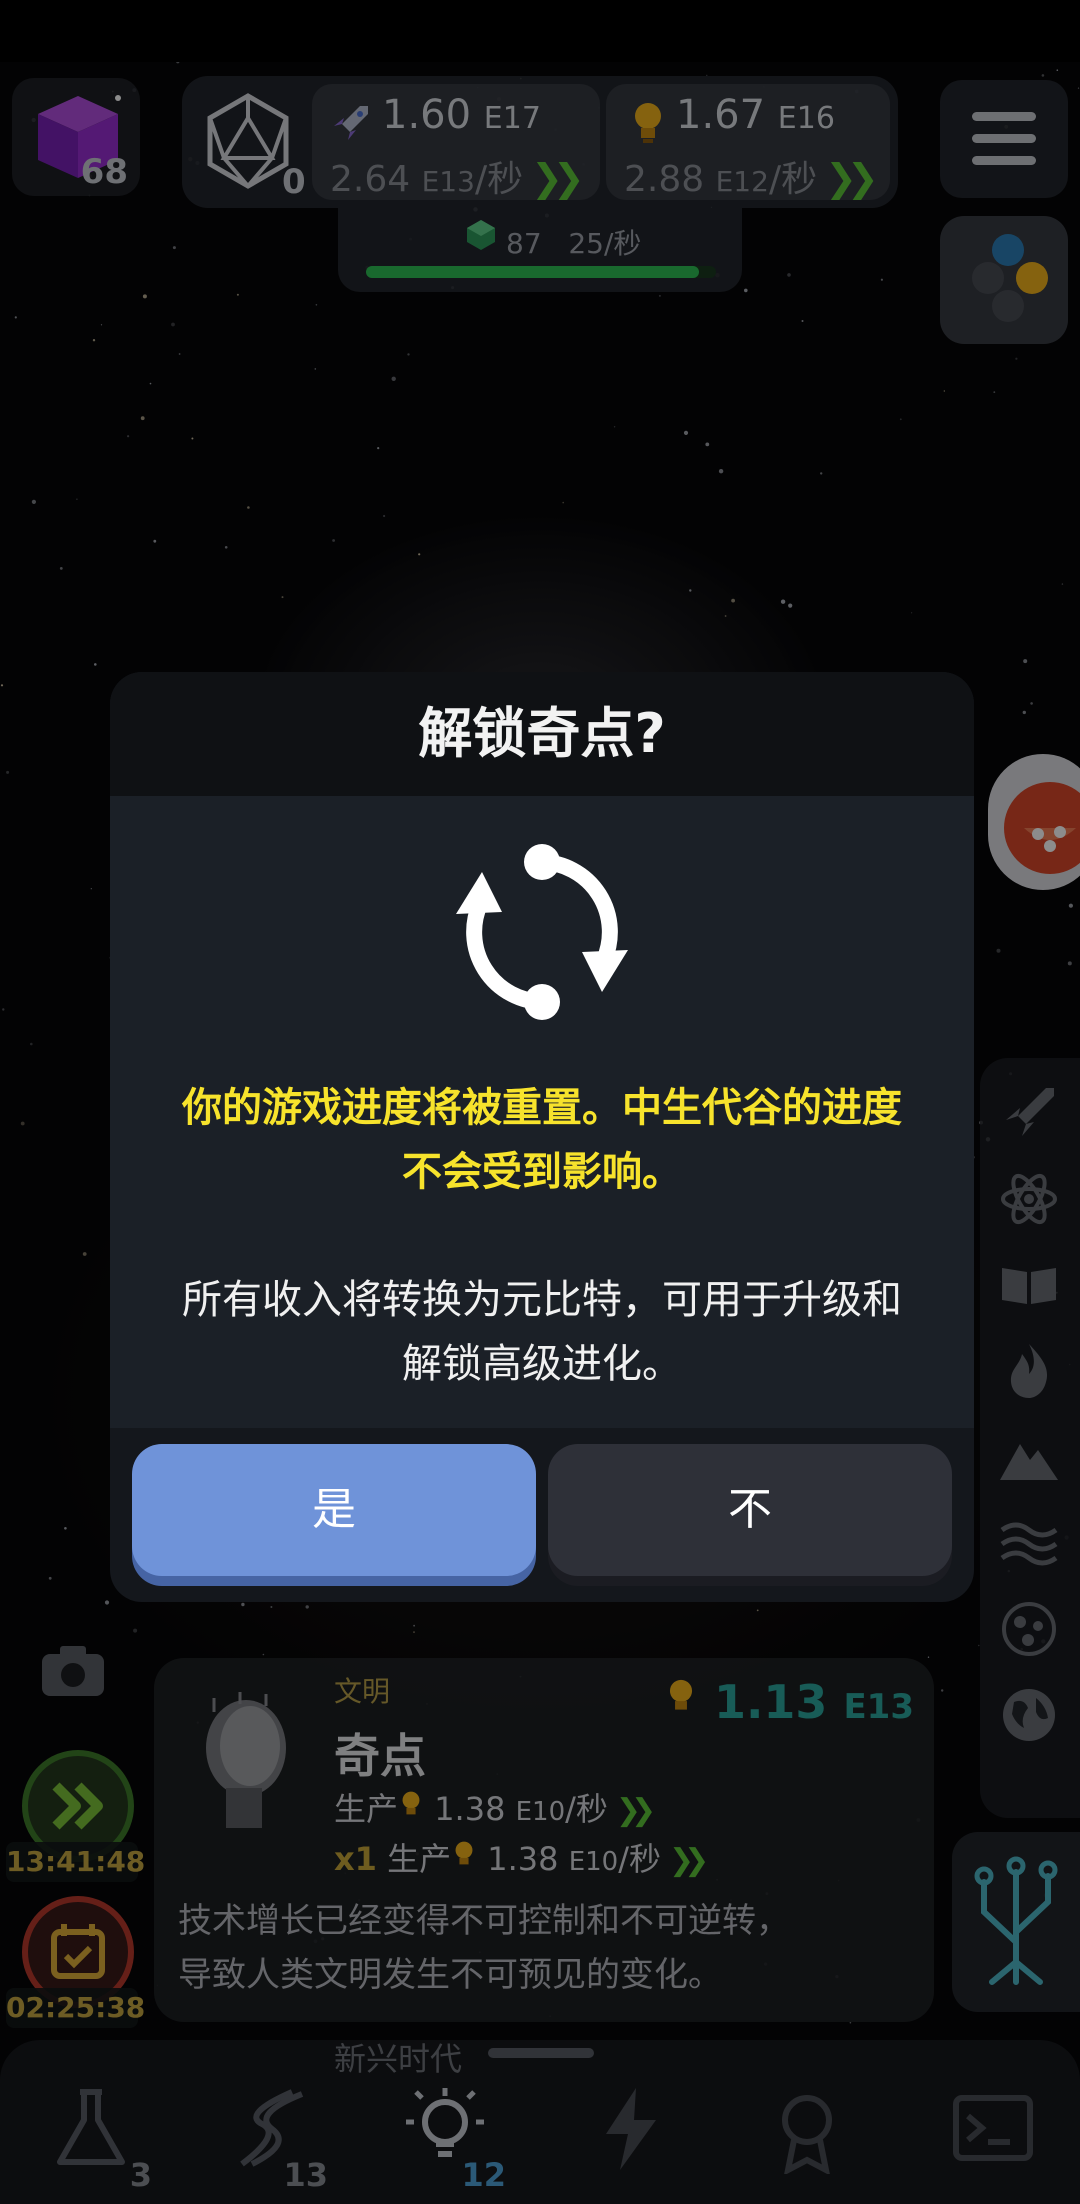 The width and height of the screenshot is (1080, 2204). Describe the element at coordinates (542, 1108) in the screenshot. I see `warning-line-1: 你的游戏进度将被重置。中生代谷的进度` at that location.